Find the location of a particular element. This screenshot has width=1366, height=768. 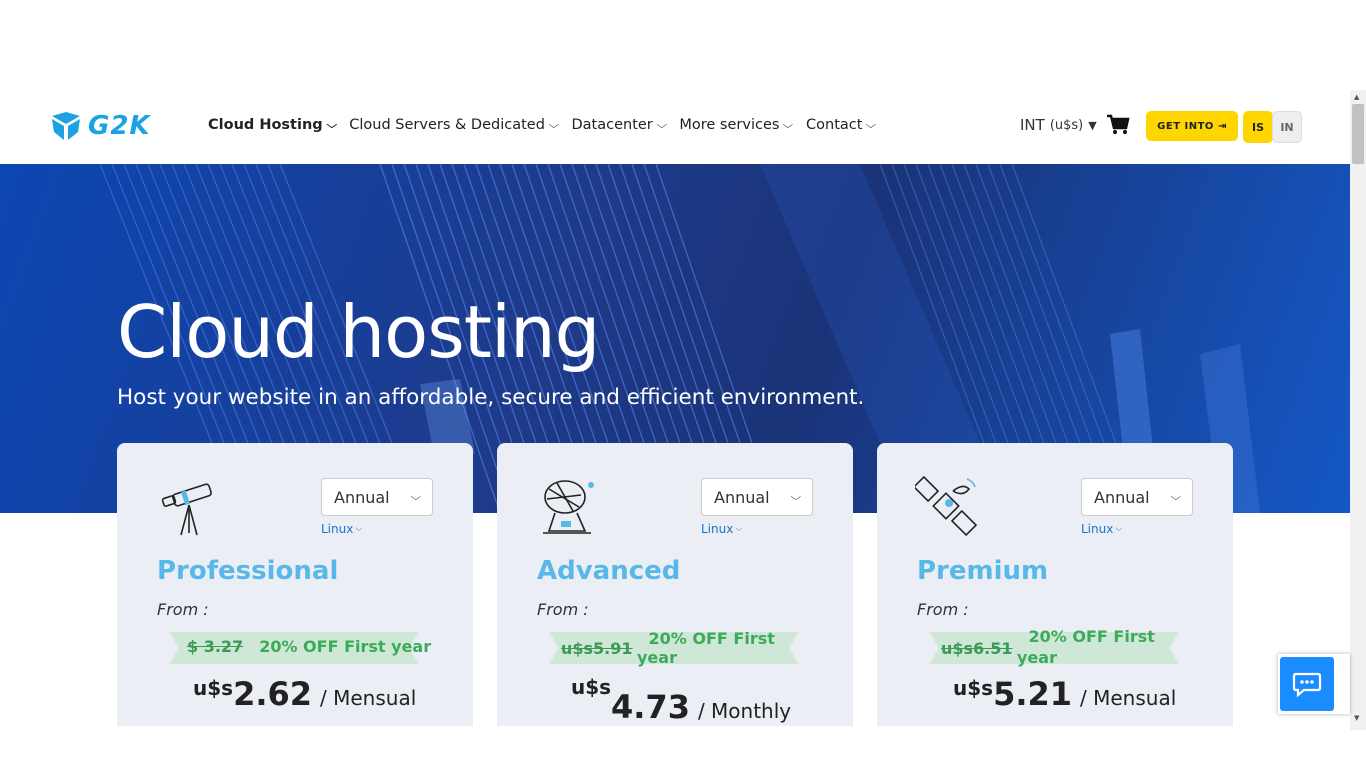

login-icon: ⇥ is located at coordinates (1222, 126).